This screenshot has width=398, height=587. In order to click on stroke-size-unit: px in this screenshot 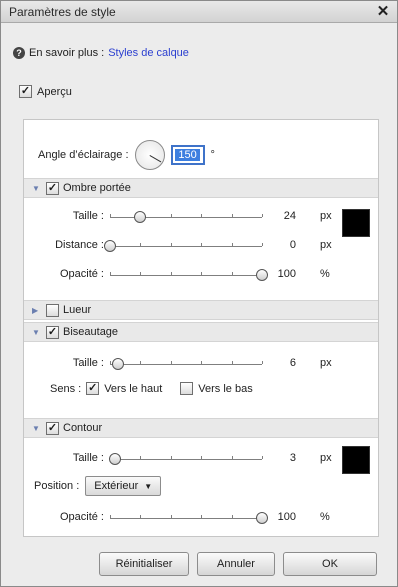, I will do `click(326, 458)`.